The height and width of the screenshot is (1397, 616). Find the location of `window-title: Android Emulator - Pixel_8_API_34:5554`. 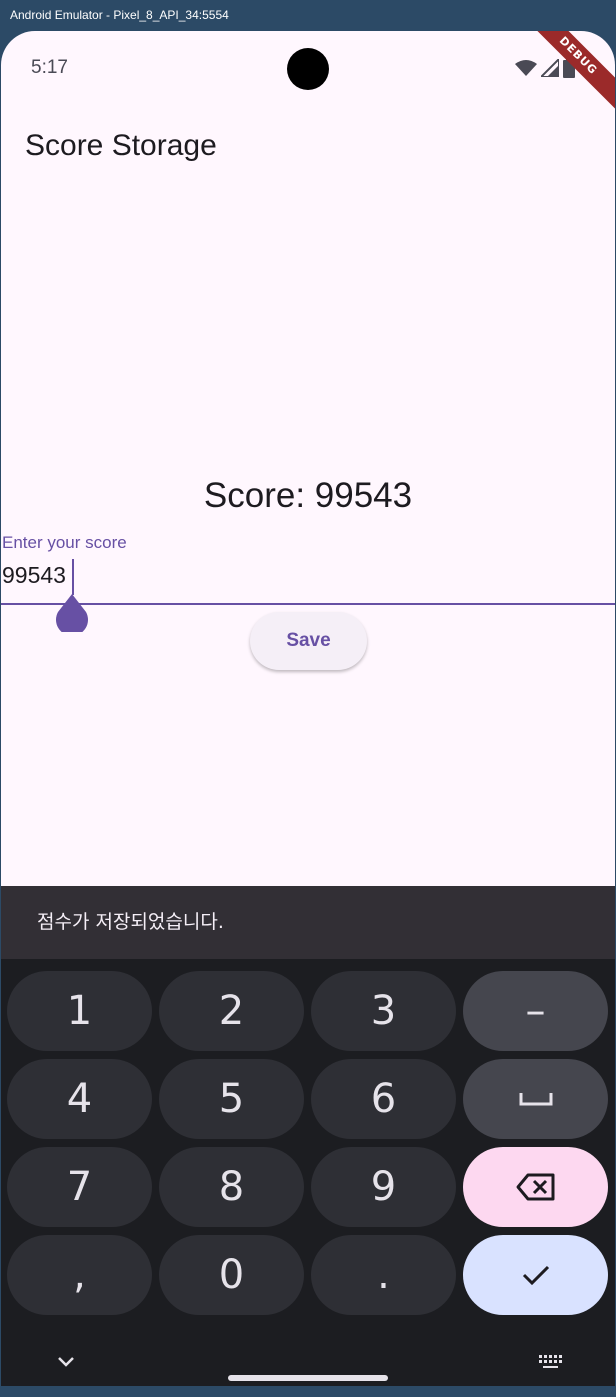

window-title: Android Emulator - Pixel_8_API_34:5554 is located at coordinates (308, 15).